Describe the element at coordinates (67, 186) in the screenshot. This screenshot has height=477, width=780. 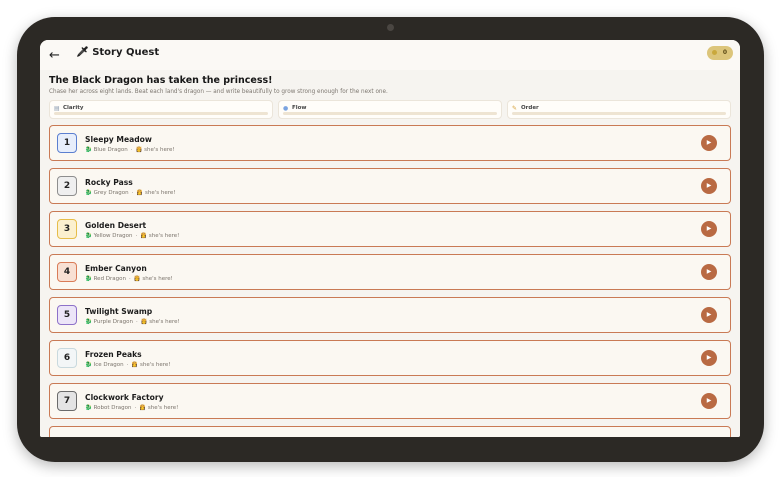
I see `level-number-badge: 2` at that location.